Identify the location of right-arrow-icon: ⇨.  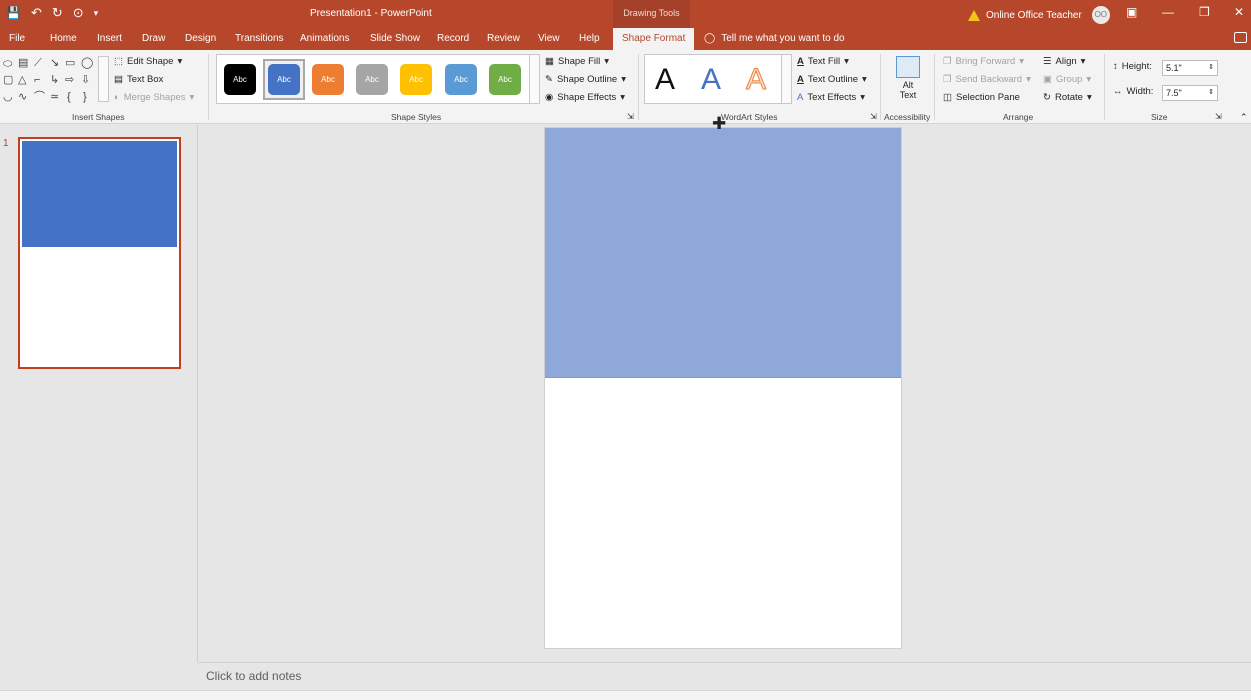
(69, 80).